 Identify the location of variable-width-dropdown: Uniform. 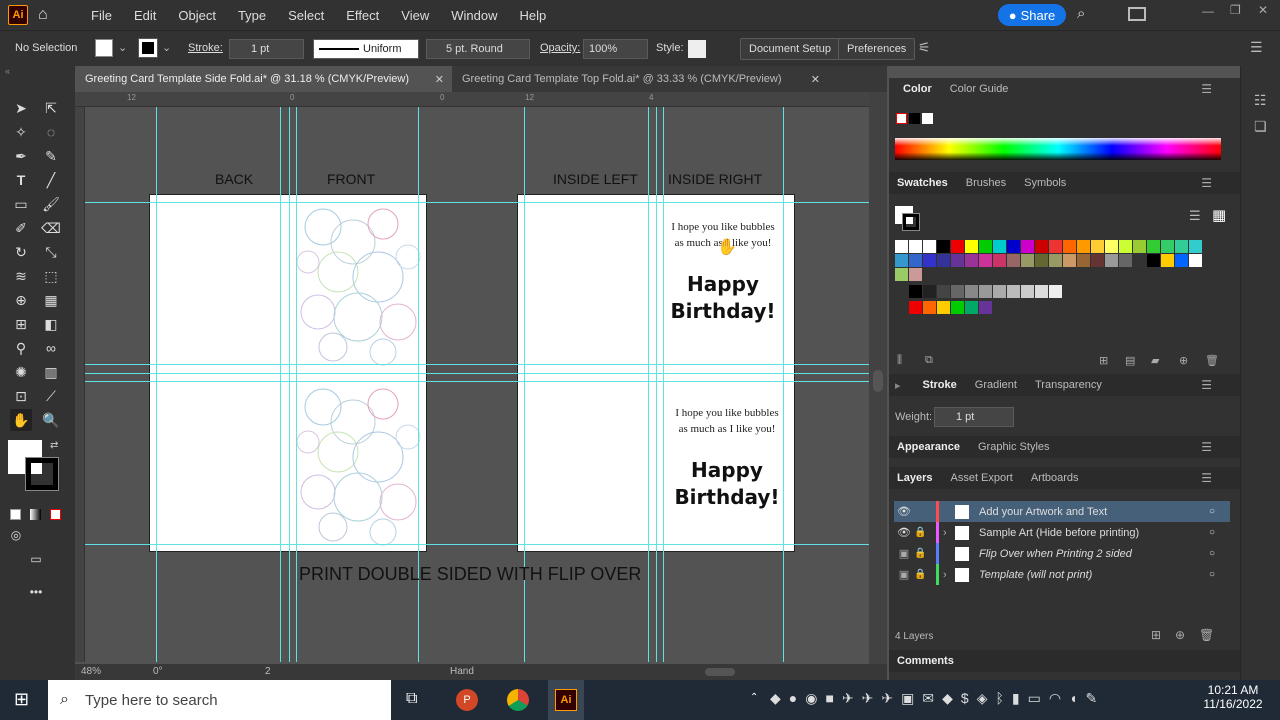
(366, 49).